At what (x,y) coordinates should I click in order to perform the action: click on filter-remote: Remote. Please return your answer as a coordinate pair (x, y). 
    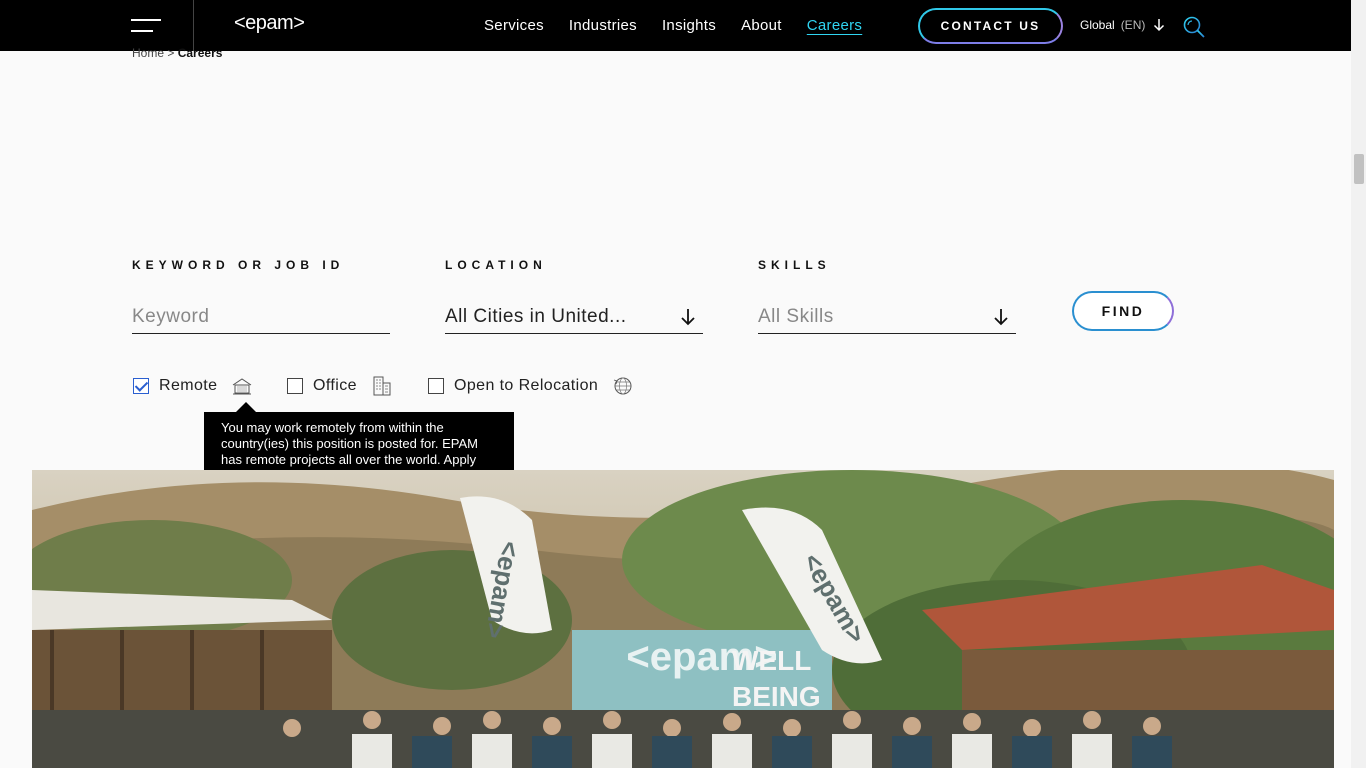
    Looking at the image, I should click on (193, 386).